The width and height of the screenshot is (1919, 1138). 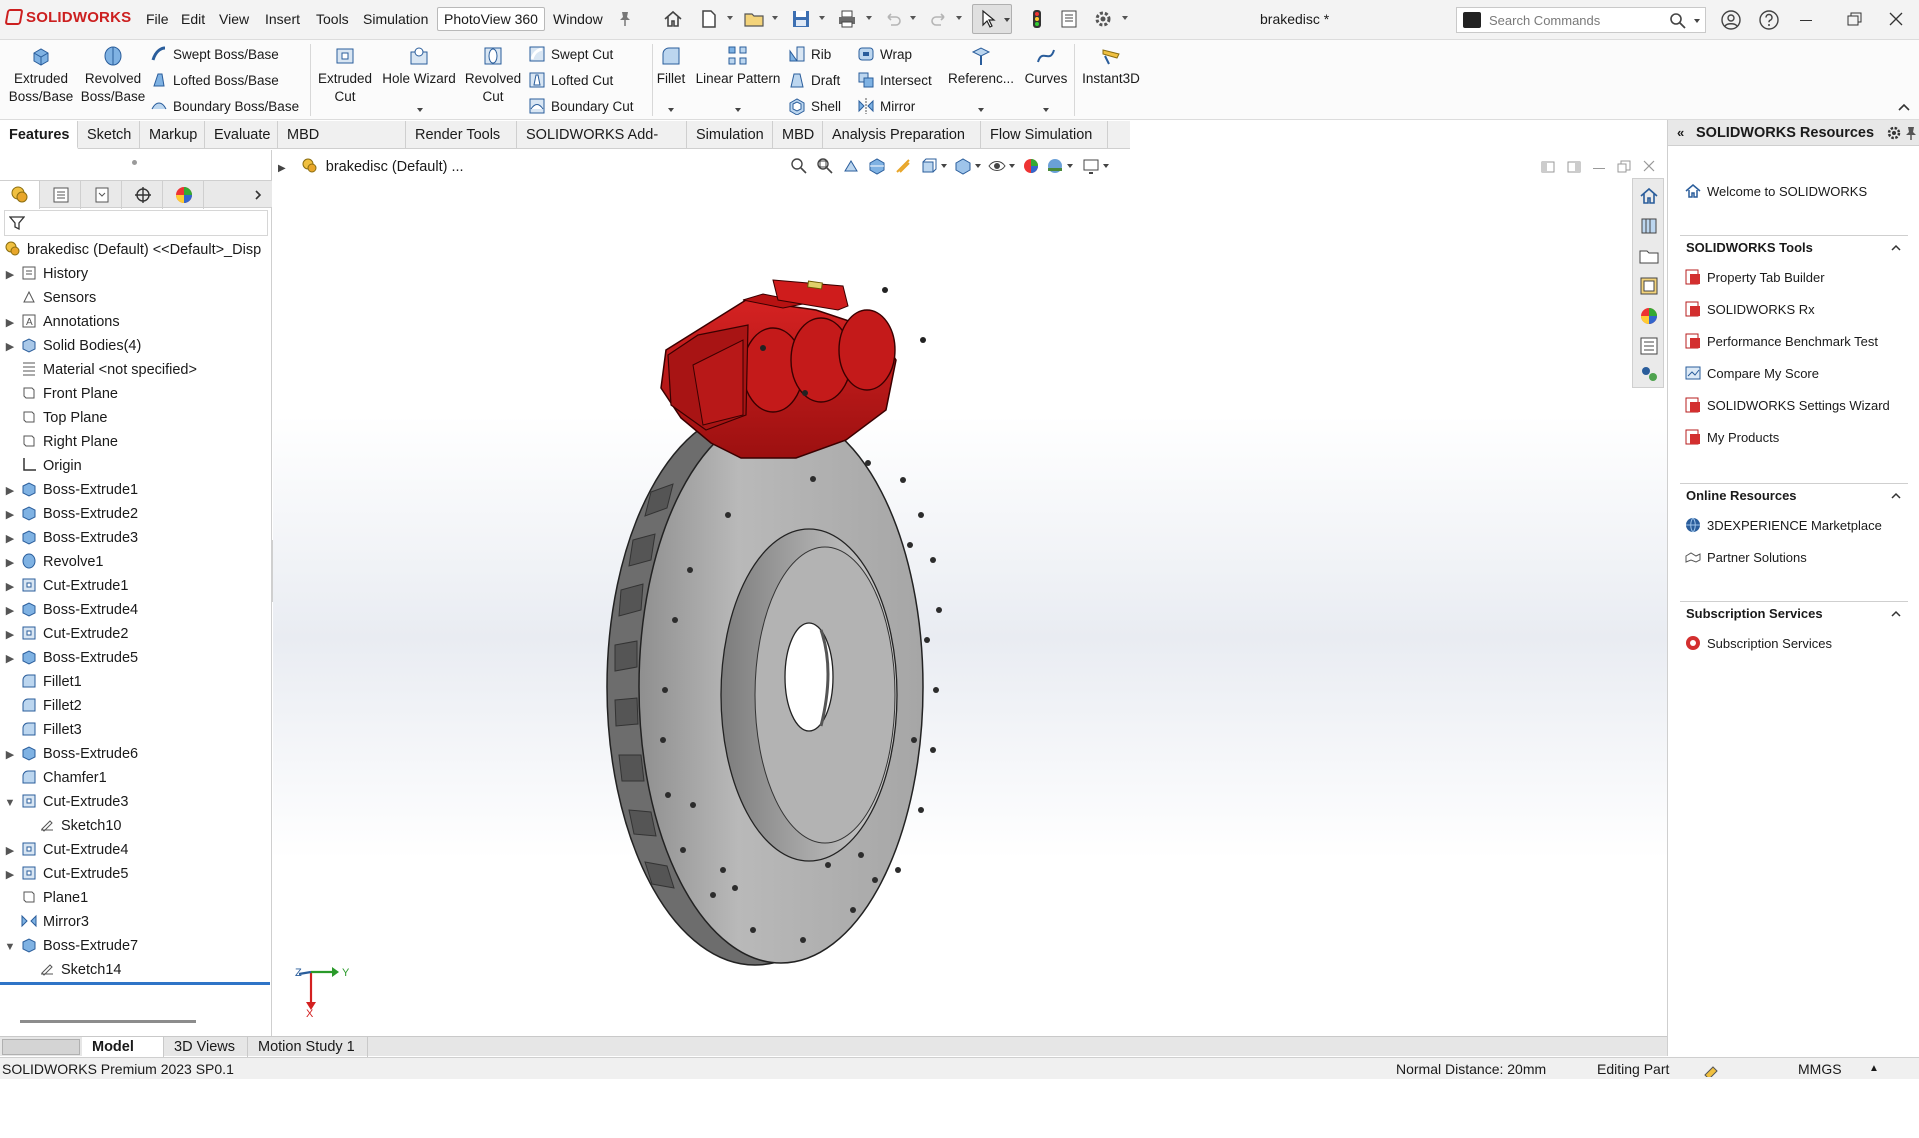 I want to click on tree-item-origin: Origin, so click(x=43, y=466).